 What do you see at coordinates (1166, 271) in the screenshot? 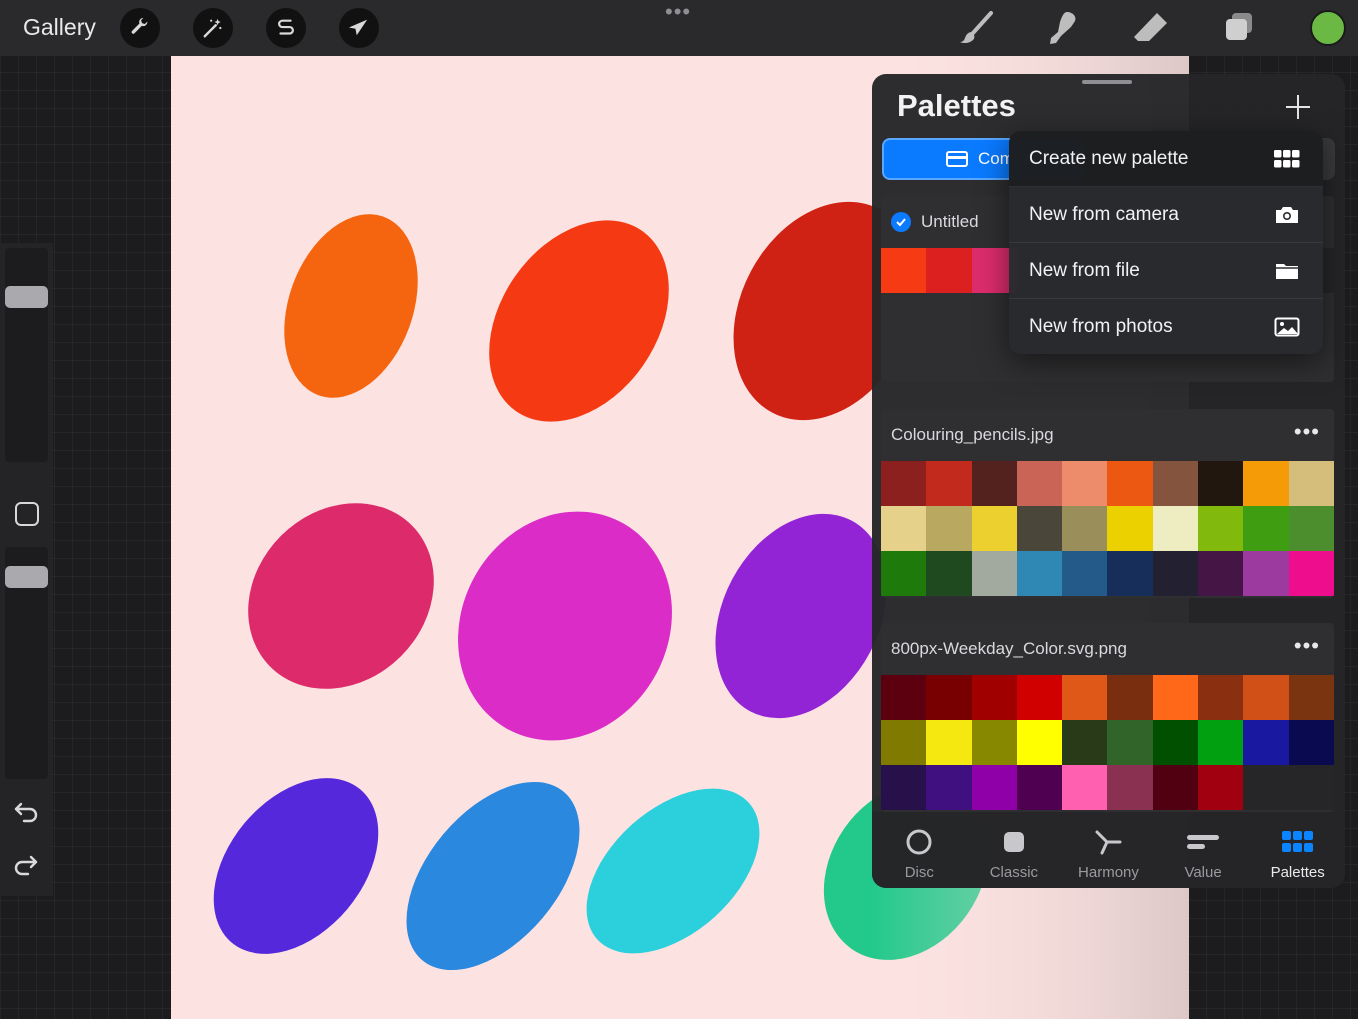
I see `menu-new-from-file: New from file` at bounding box center [1166, 271].